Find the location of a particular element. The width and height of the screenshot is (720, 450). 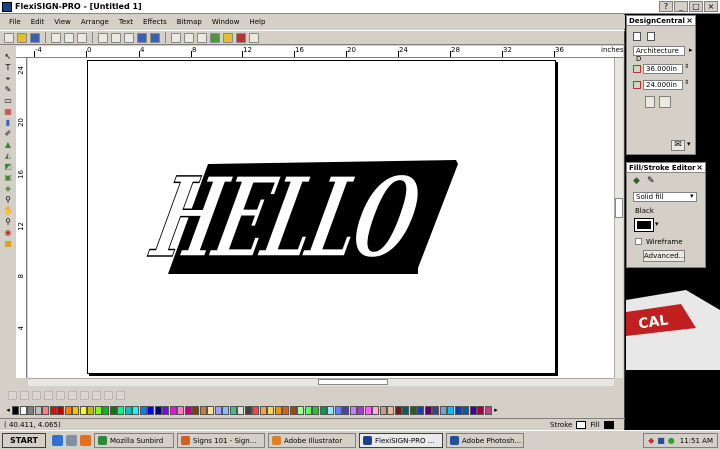

horizontal-scrollbar is located at coordinates (321, 382).